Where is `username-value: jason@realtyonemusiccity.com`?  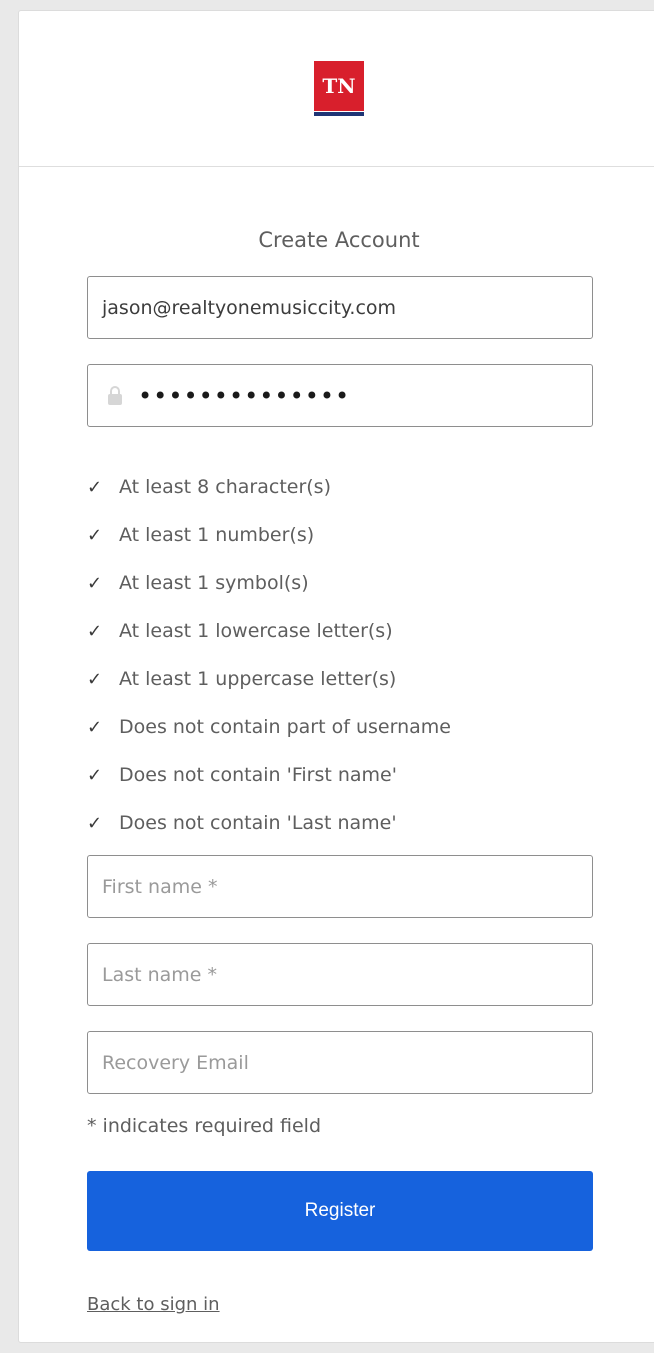 username-value: jason@realtyonemusiccity.com is located at coordinates (249, 307).